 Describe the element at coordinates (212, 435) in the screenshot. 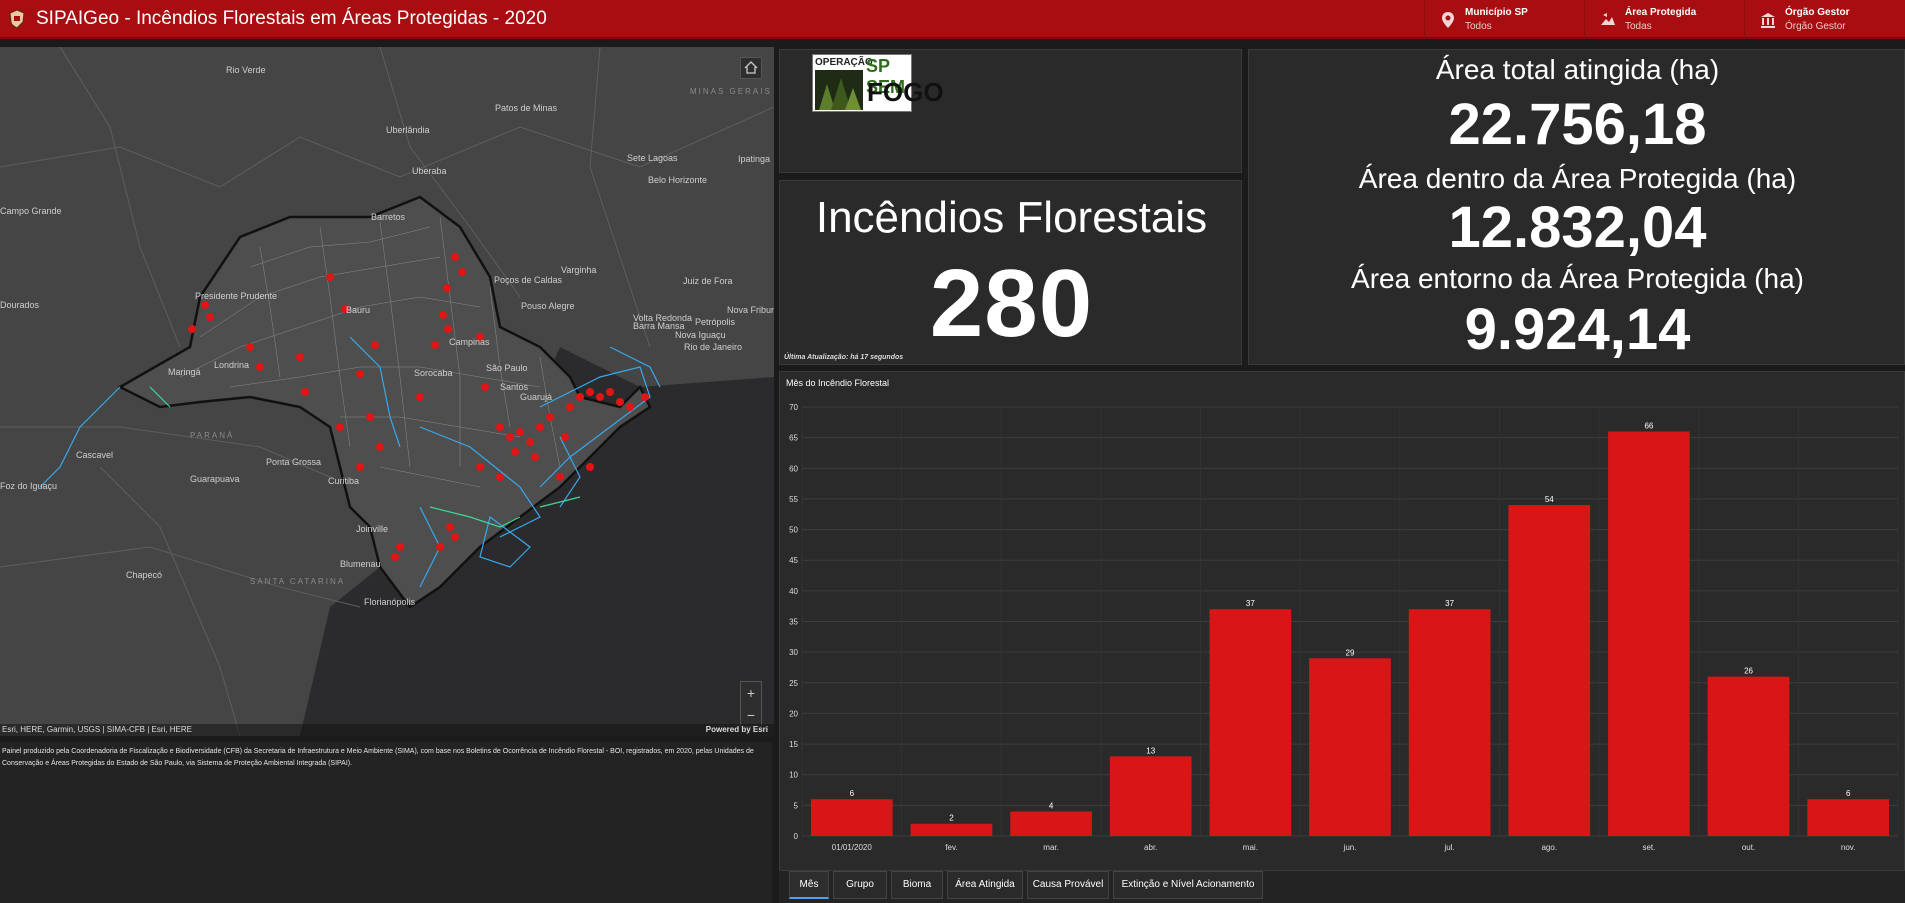

I see `state-label: PARANÁ` at that location.